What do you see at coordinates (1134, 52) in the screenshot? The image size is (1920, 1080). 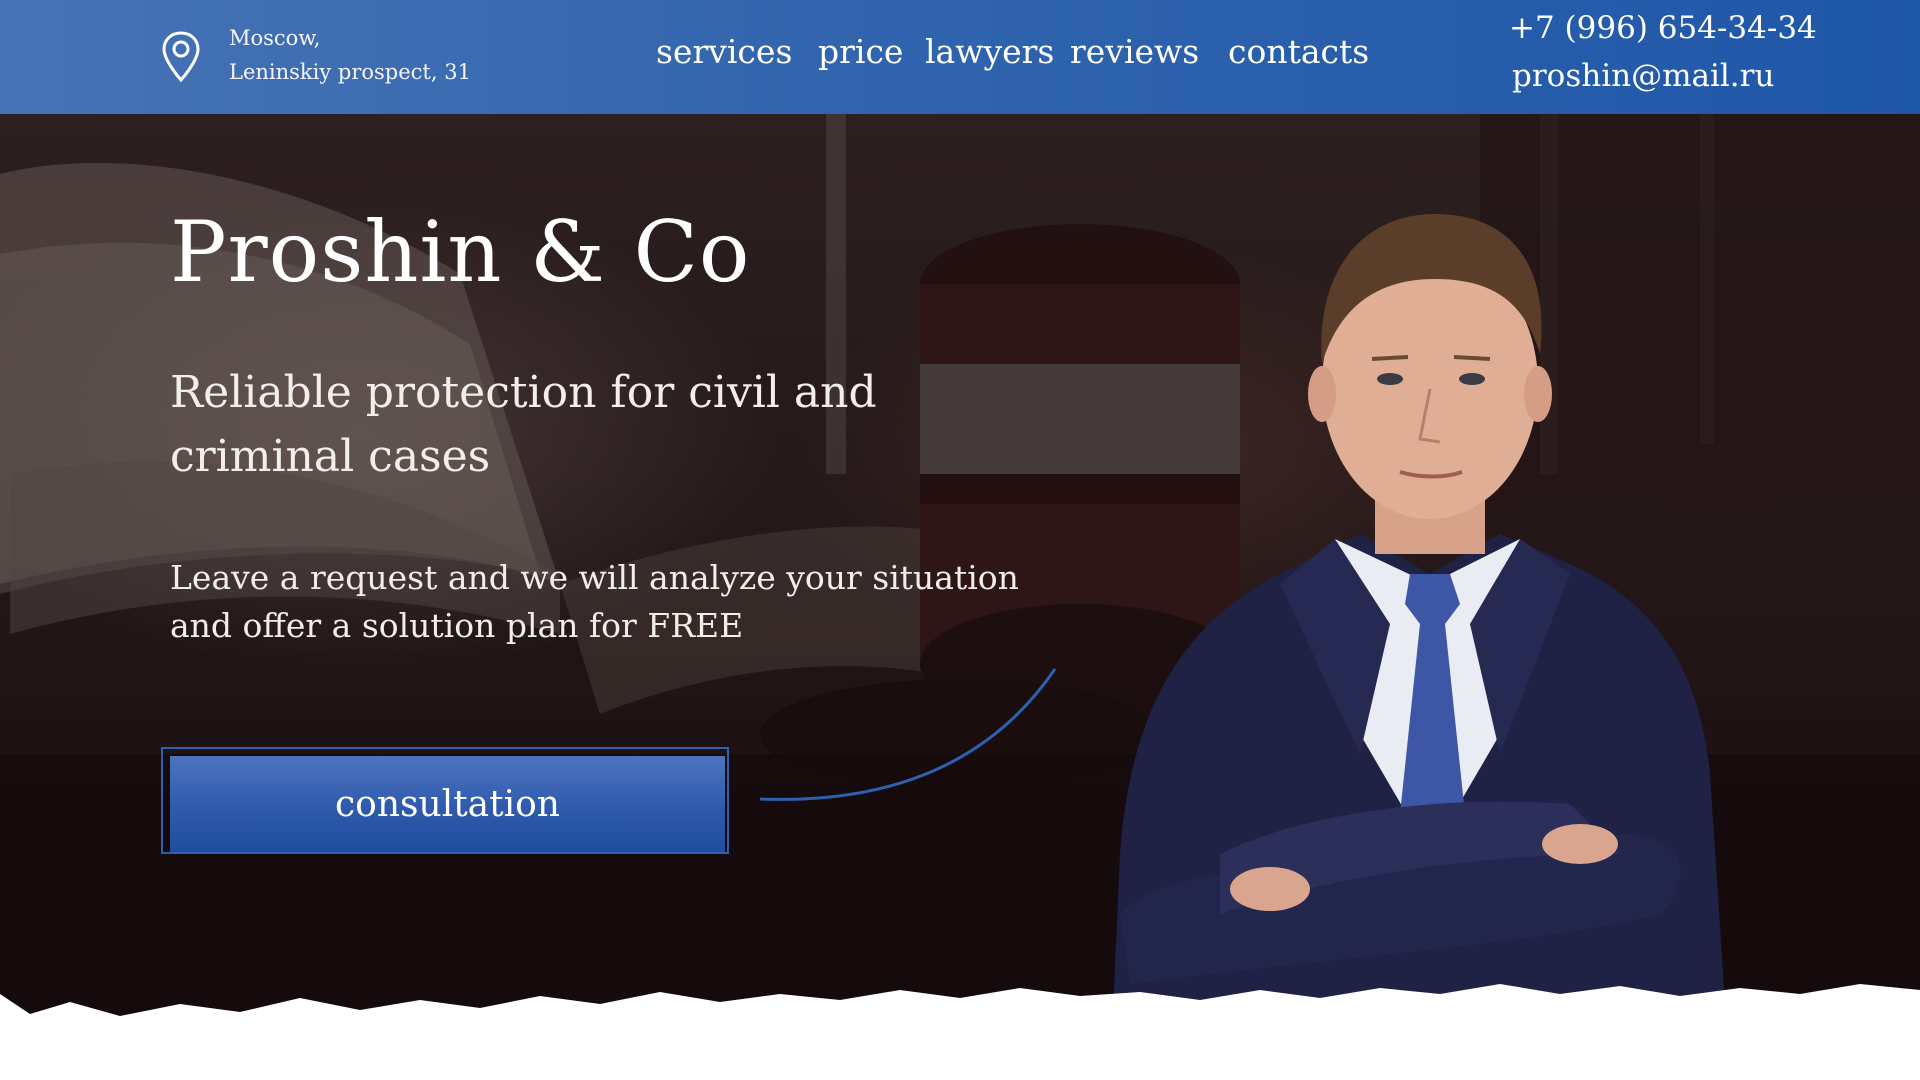 I see `nav-link-reviews: reviews` at bounding box center [1134, 52].